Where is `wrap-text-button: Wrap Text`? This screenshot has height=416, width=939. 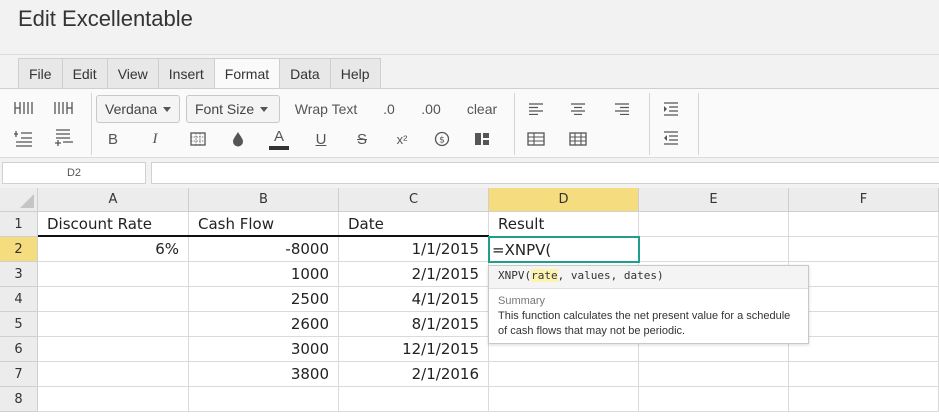
wrap-text-button: Wrap Text is located at coordinates (326, 109).